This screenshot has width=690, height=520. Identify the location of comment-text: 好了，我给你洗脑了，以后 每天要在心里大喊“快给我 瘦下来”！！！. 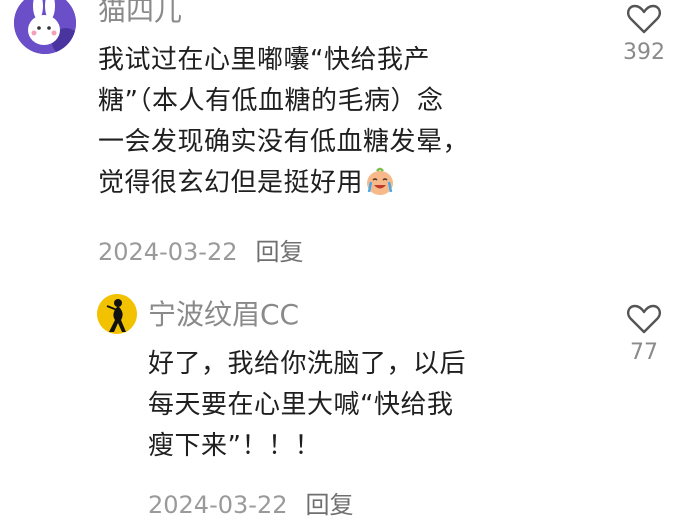
(307, 405).